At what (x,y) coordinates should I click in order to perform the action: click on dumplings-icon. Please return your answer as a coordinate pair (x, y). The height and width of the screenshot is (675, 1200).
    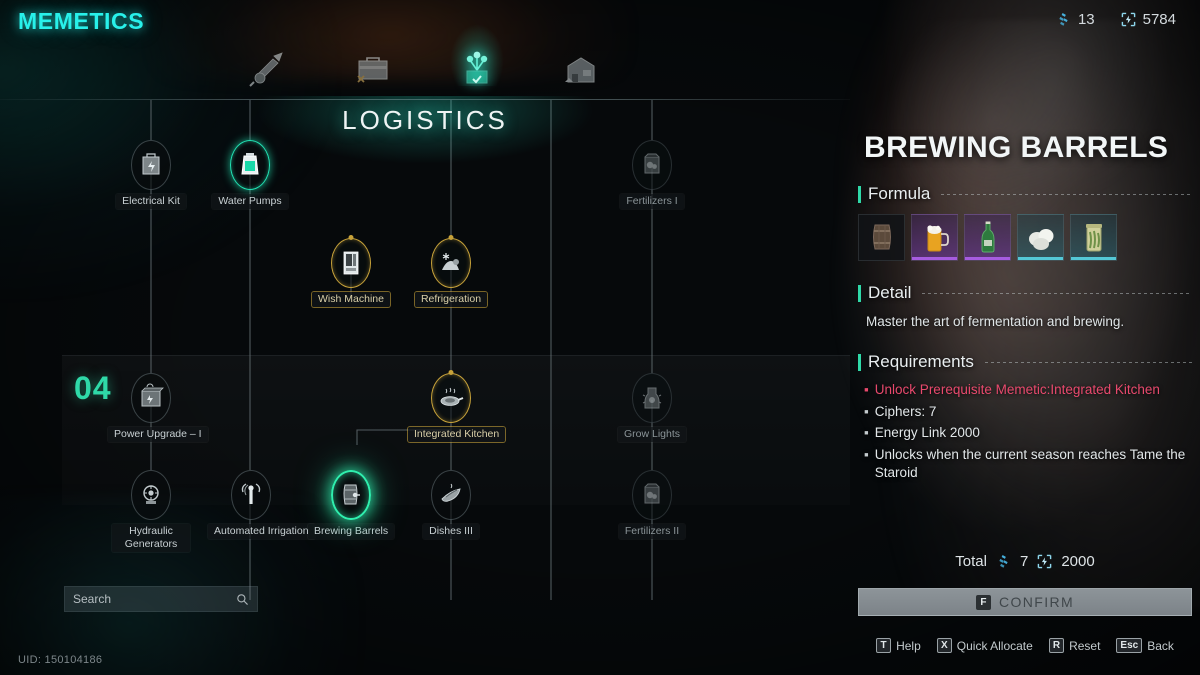
    Looking at the image, I should click on (1040, 239).